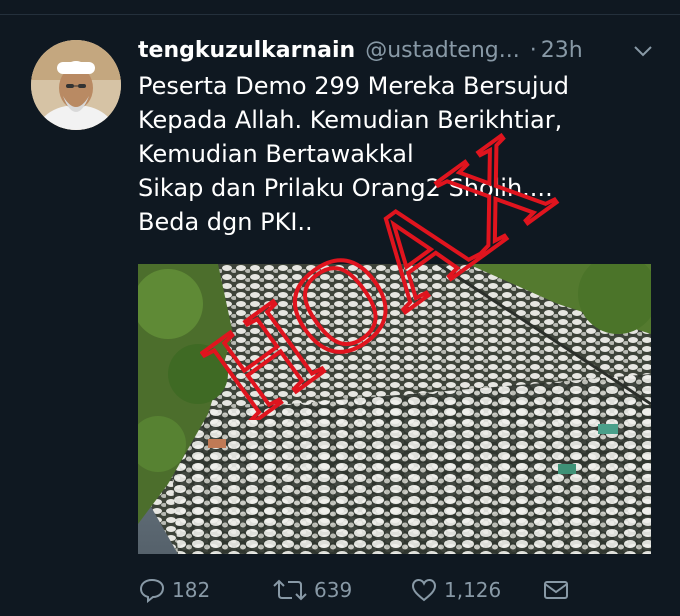 The height and width of the screenshot is (616, 680). What do you see at coordinates (225, 222) in the screenshot?
I see `tweet-text-line: Beda dgn PKI..` at bounding box center [225, 222].